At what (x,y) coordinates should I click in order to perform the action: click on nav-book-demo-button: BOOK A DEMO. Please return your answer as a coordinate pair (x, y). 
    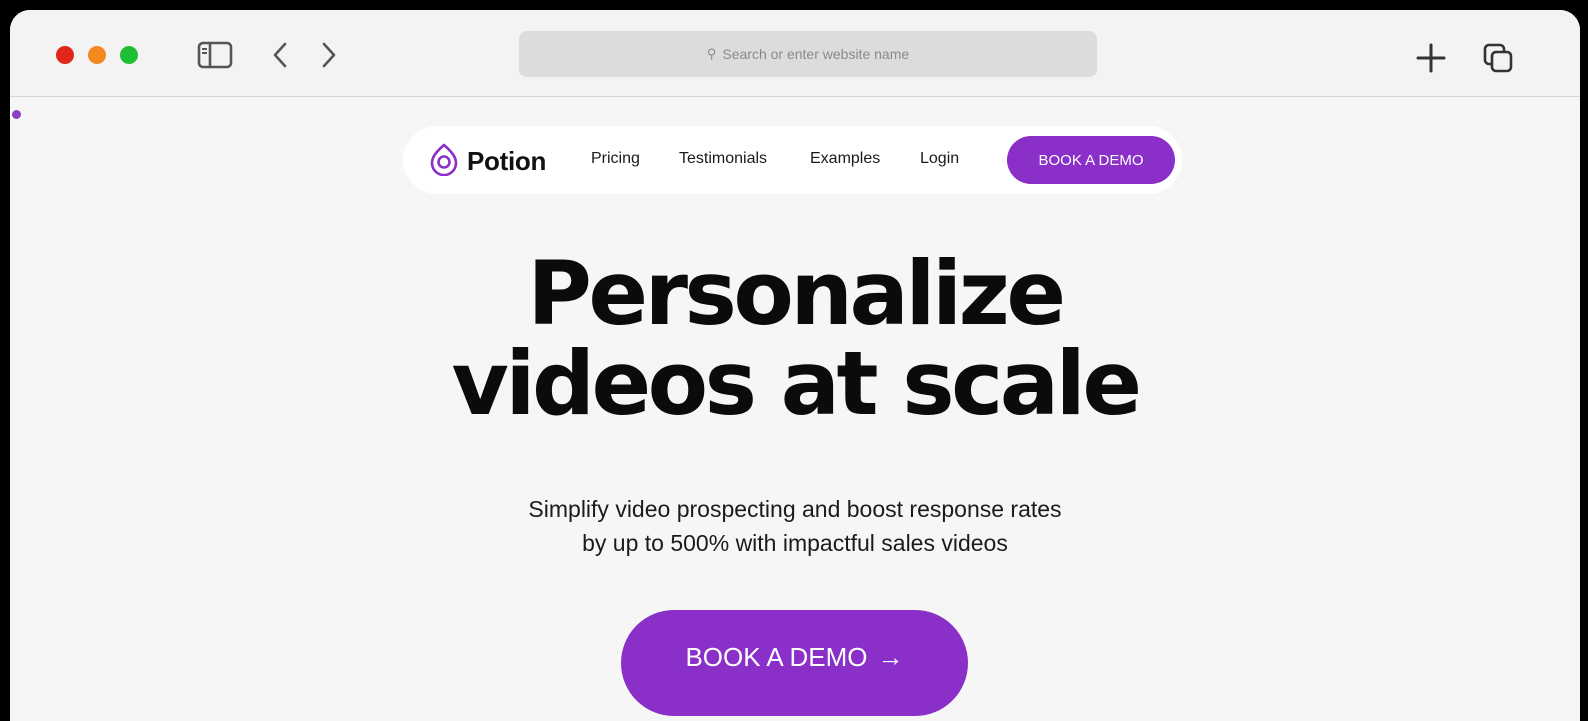
    Looking at the image, I should click on (1091, 160).